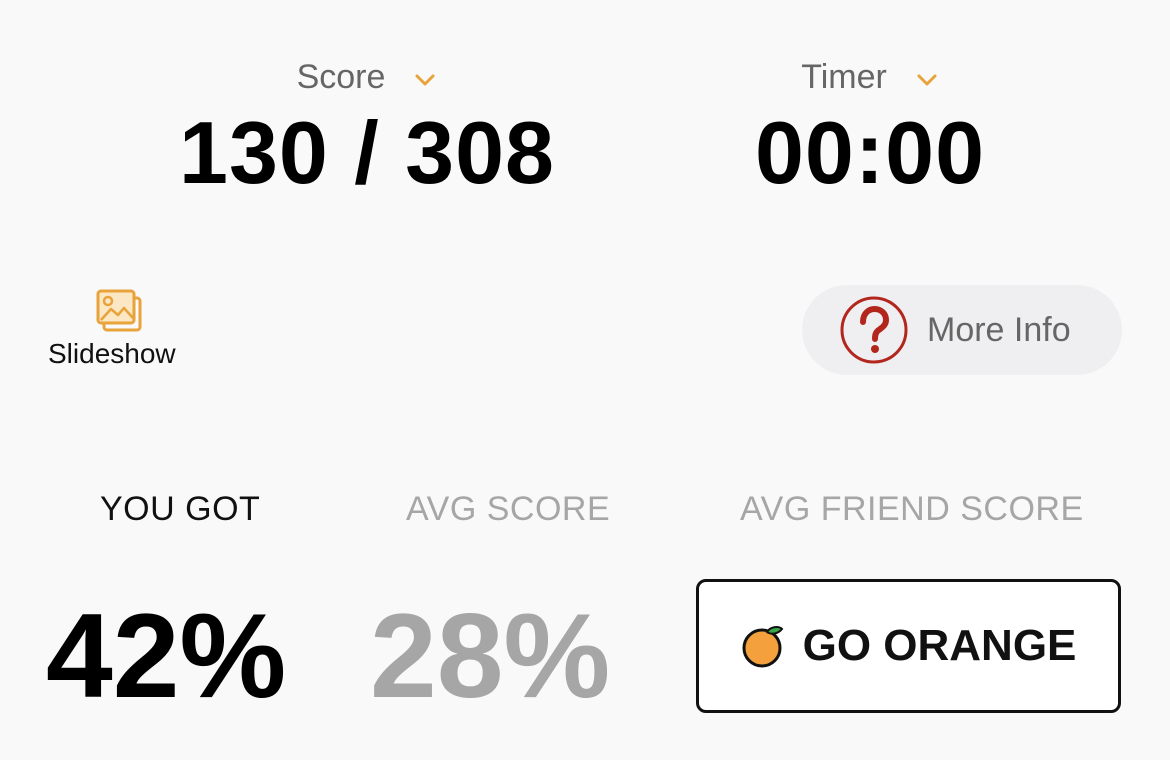  What do you see at coordinates (490, 656) in the screenshot?
I see `avg-score-value: 28%` at bounding box center [490, 656].